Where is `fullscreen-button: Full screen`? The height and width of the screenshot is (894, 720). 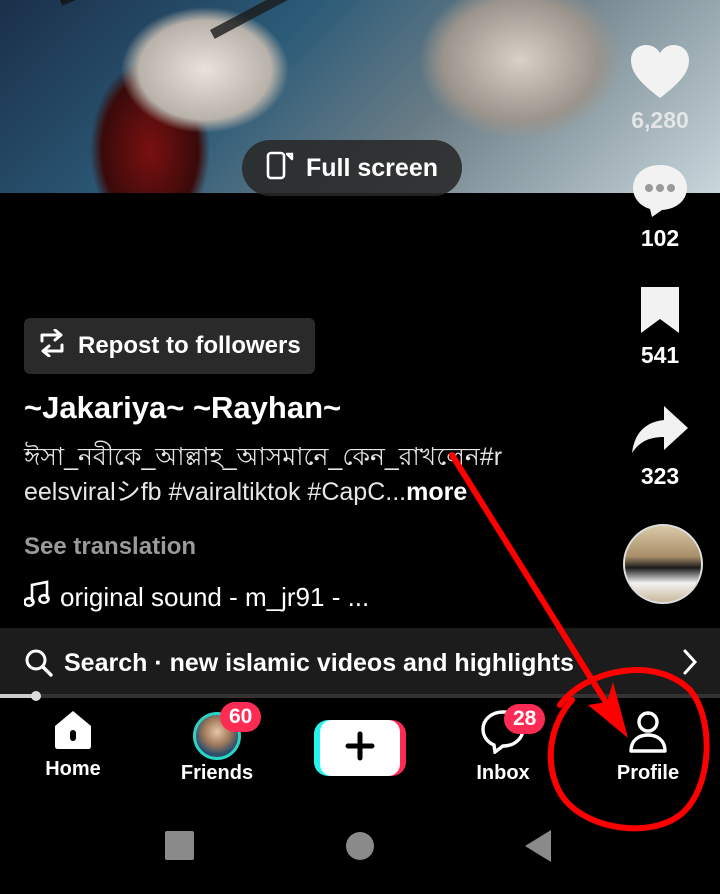 fullscreen-button: Full screen is located at coordinates (352, 168).